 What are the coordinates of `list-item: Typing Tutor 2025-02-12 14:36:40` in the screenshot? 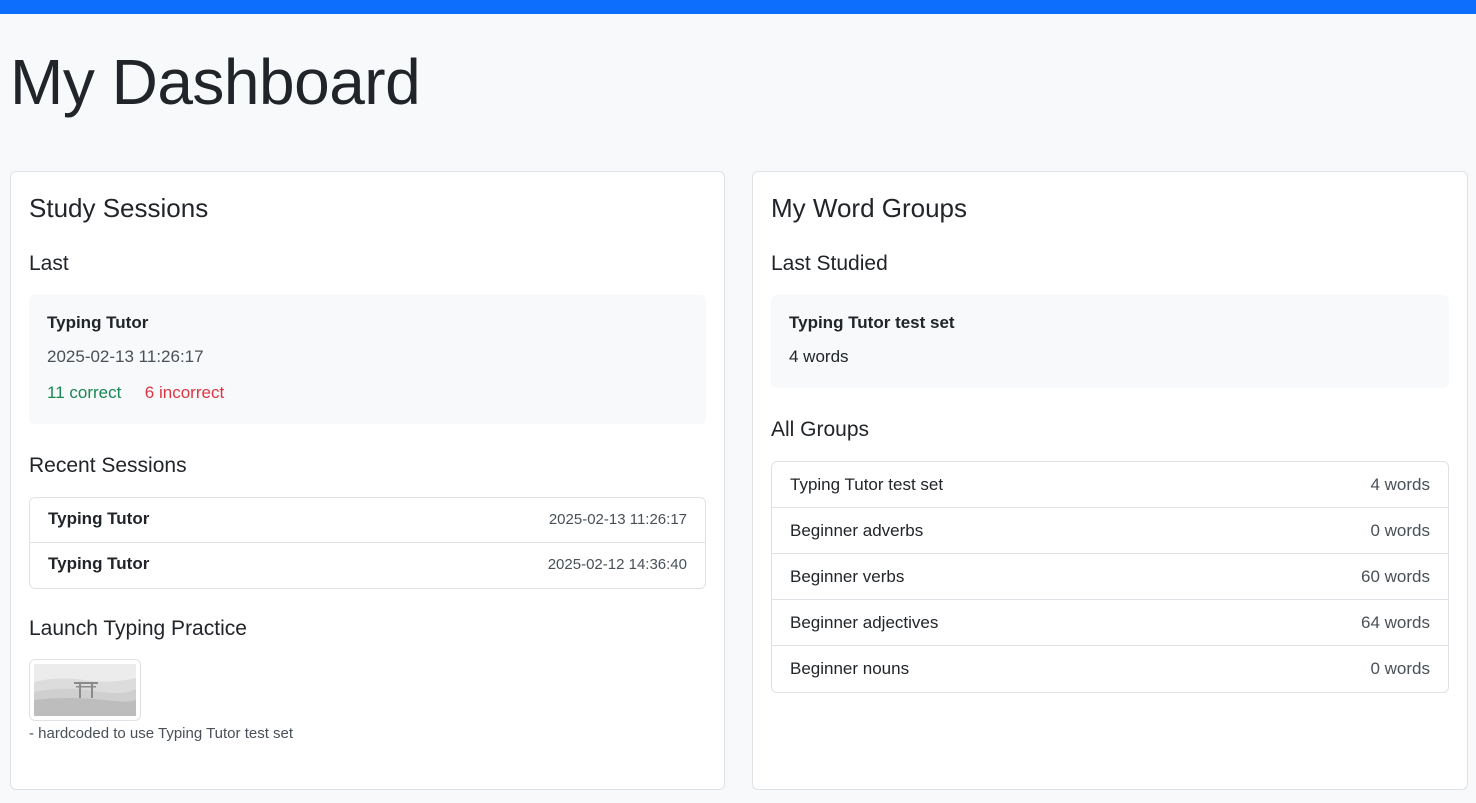 It's located at (367, 565).